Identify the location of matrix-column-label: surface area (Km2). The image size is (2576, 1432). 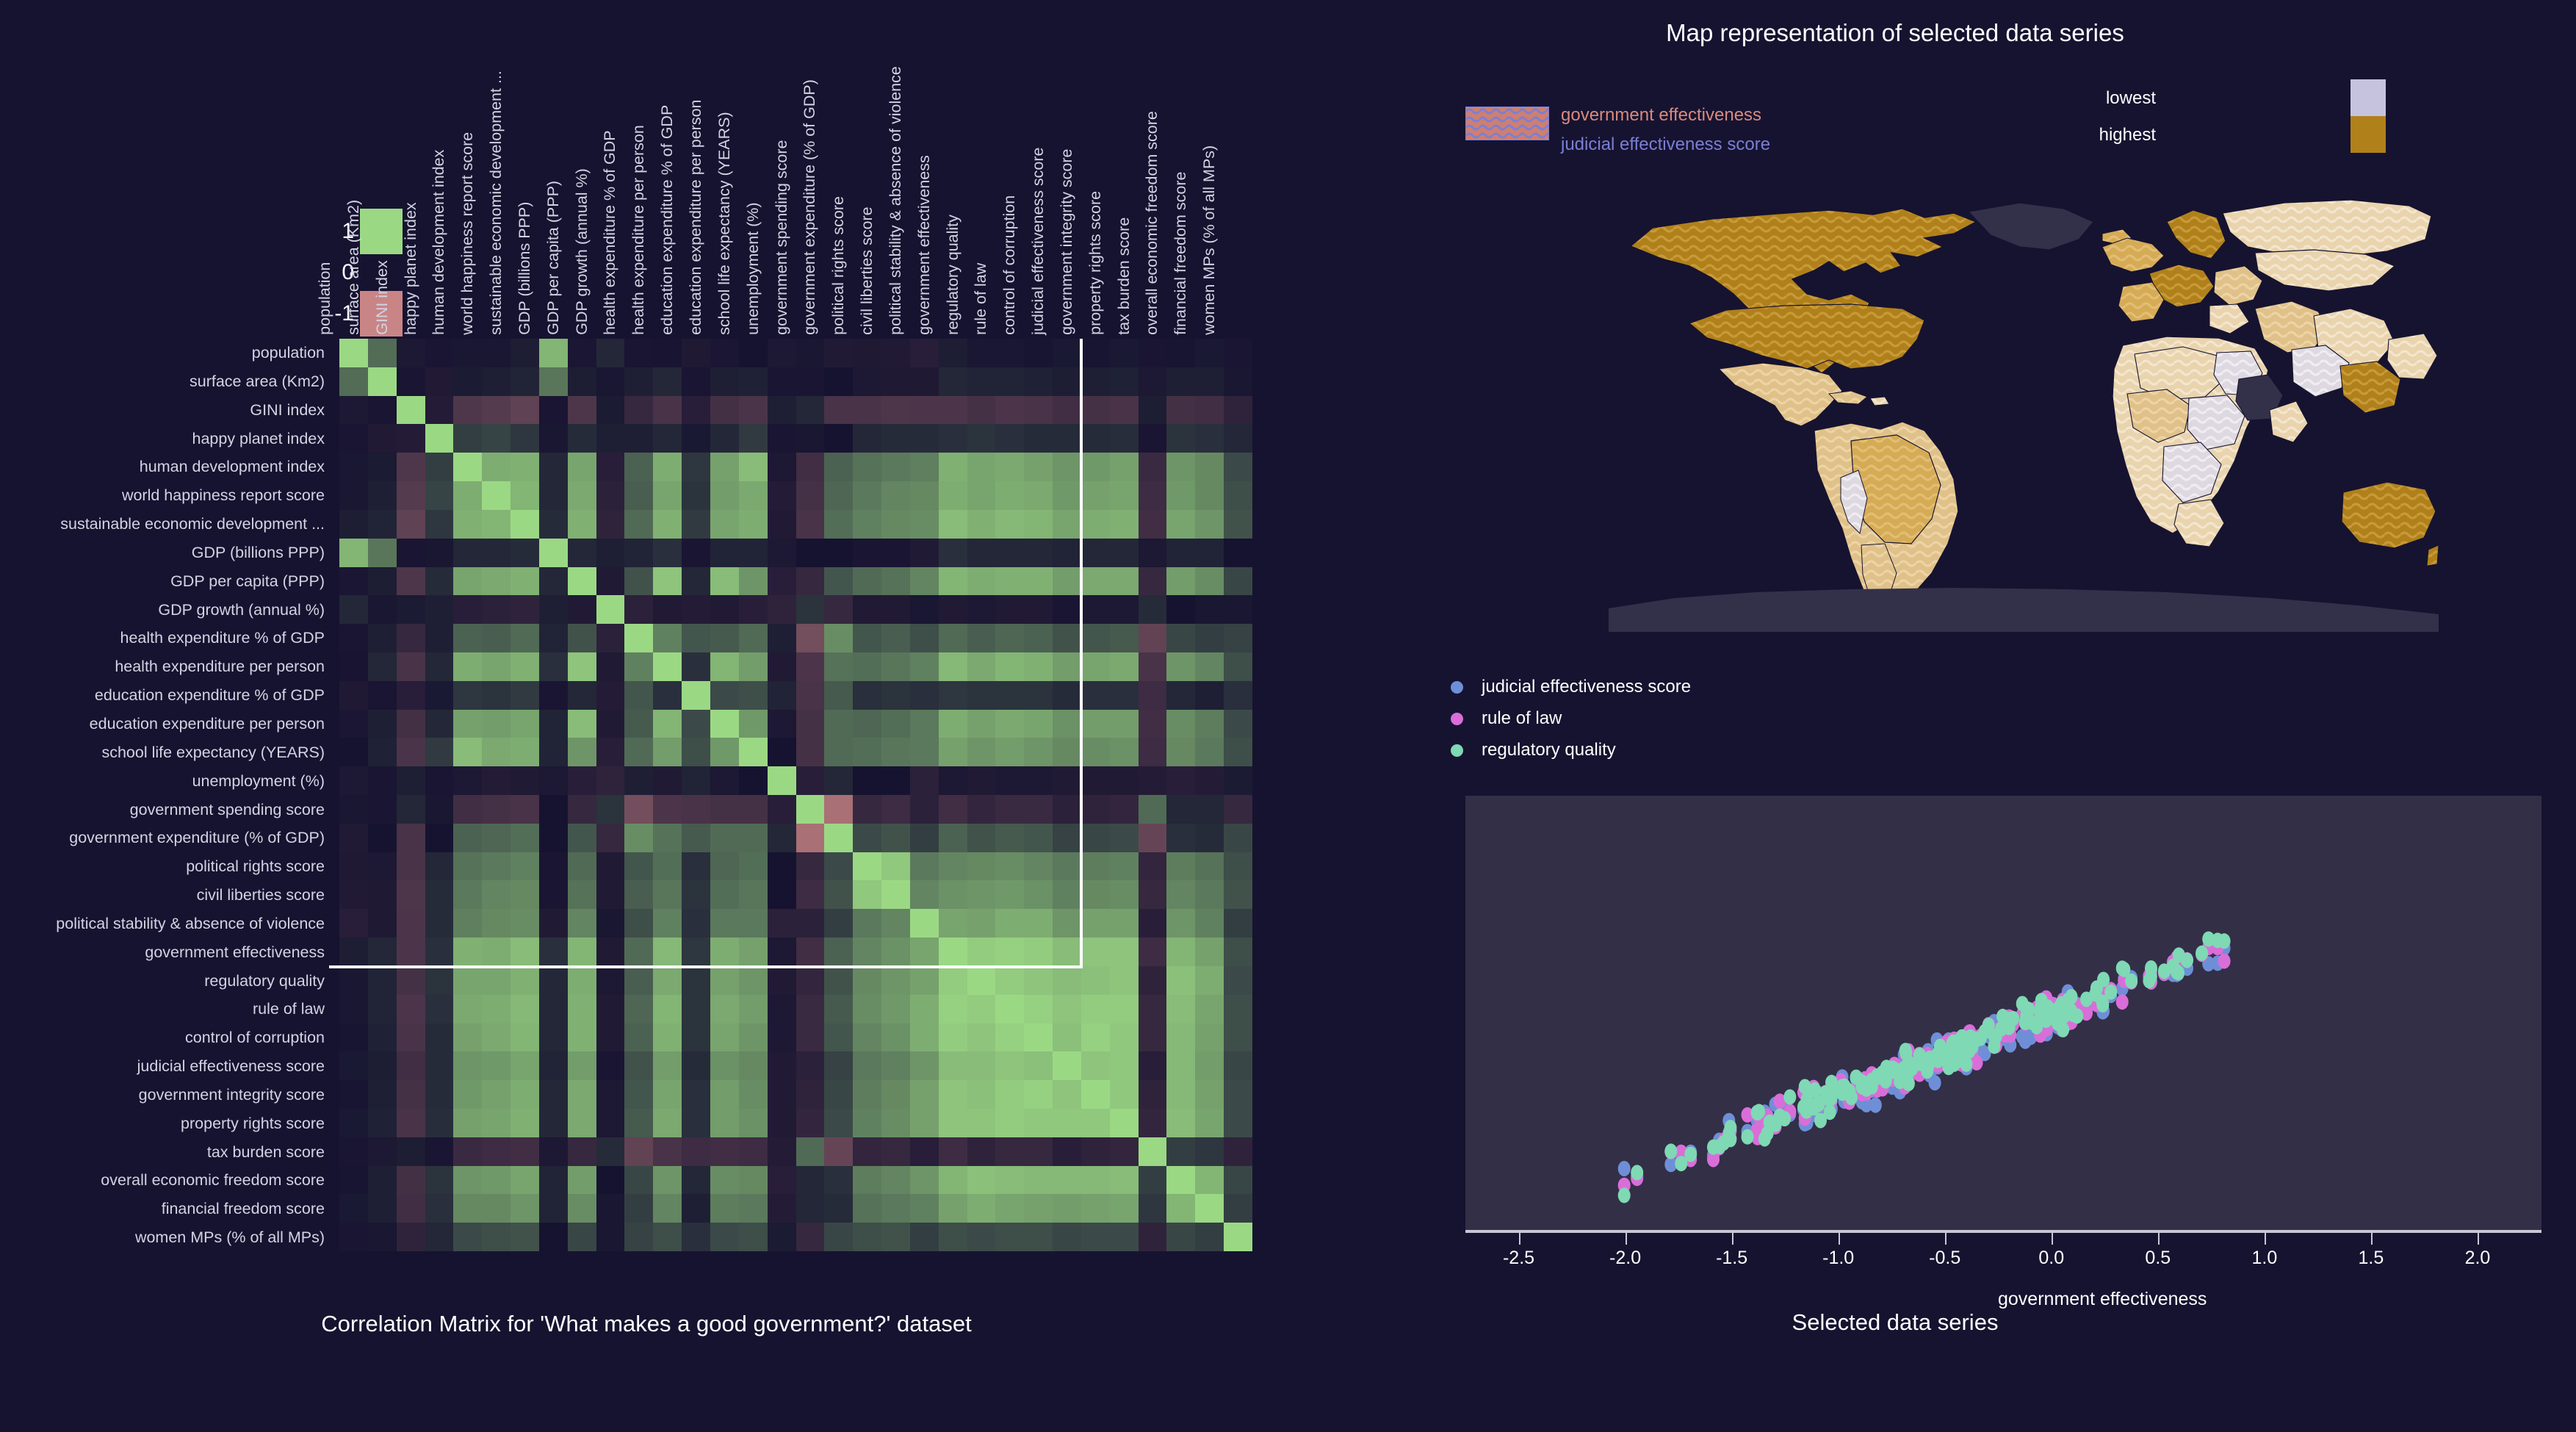
(353, 173).